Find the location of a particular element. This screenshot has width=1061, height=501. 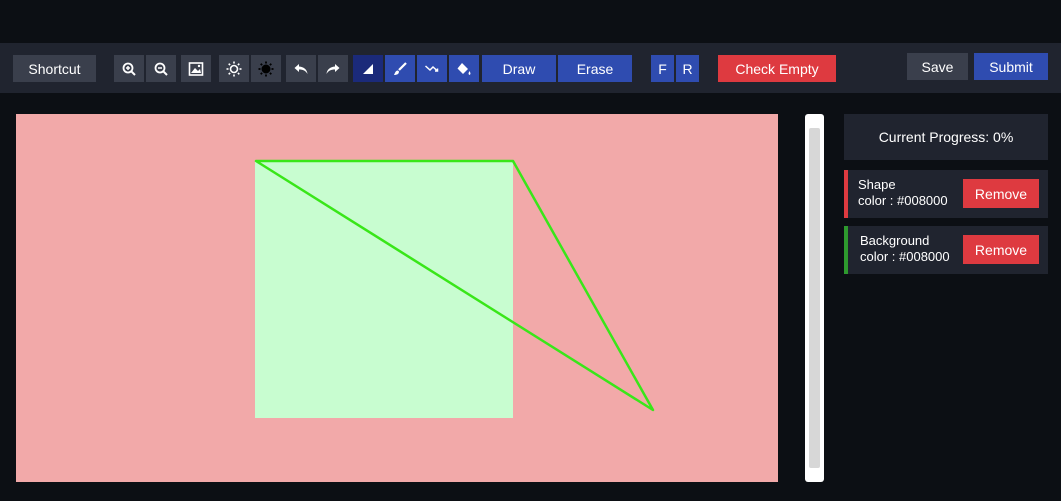

layer-item-shape: Shape color : #008000 Remove is located at coordinates (946, 194).